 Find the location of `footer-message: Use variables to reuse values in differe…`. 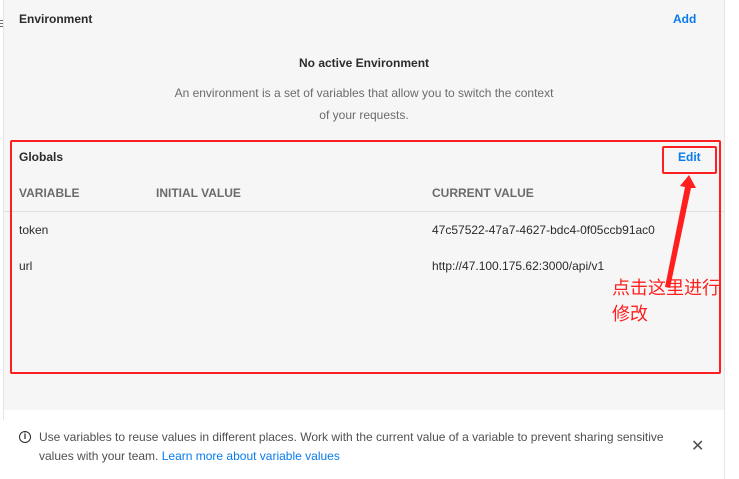

footer-message: Use variables to reuse values in differe… is located at coordinates (359, 447).